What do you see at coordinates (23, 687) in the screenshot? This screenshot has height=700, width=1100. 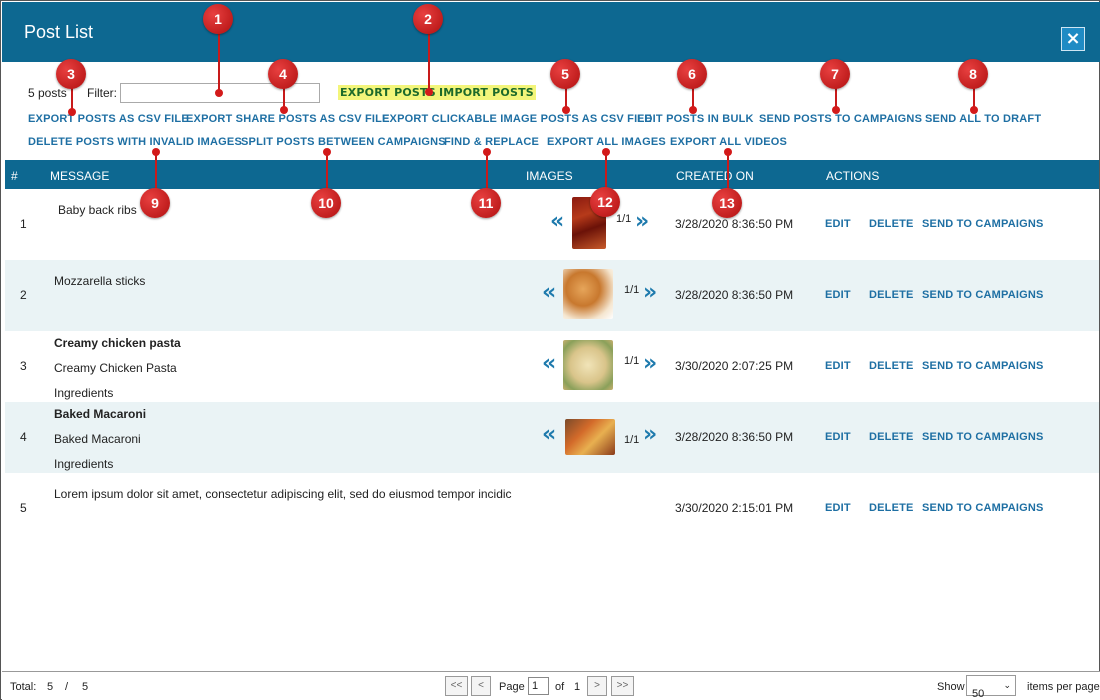 I see `total-label: Total:` at bounding box center [23, 687].